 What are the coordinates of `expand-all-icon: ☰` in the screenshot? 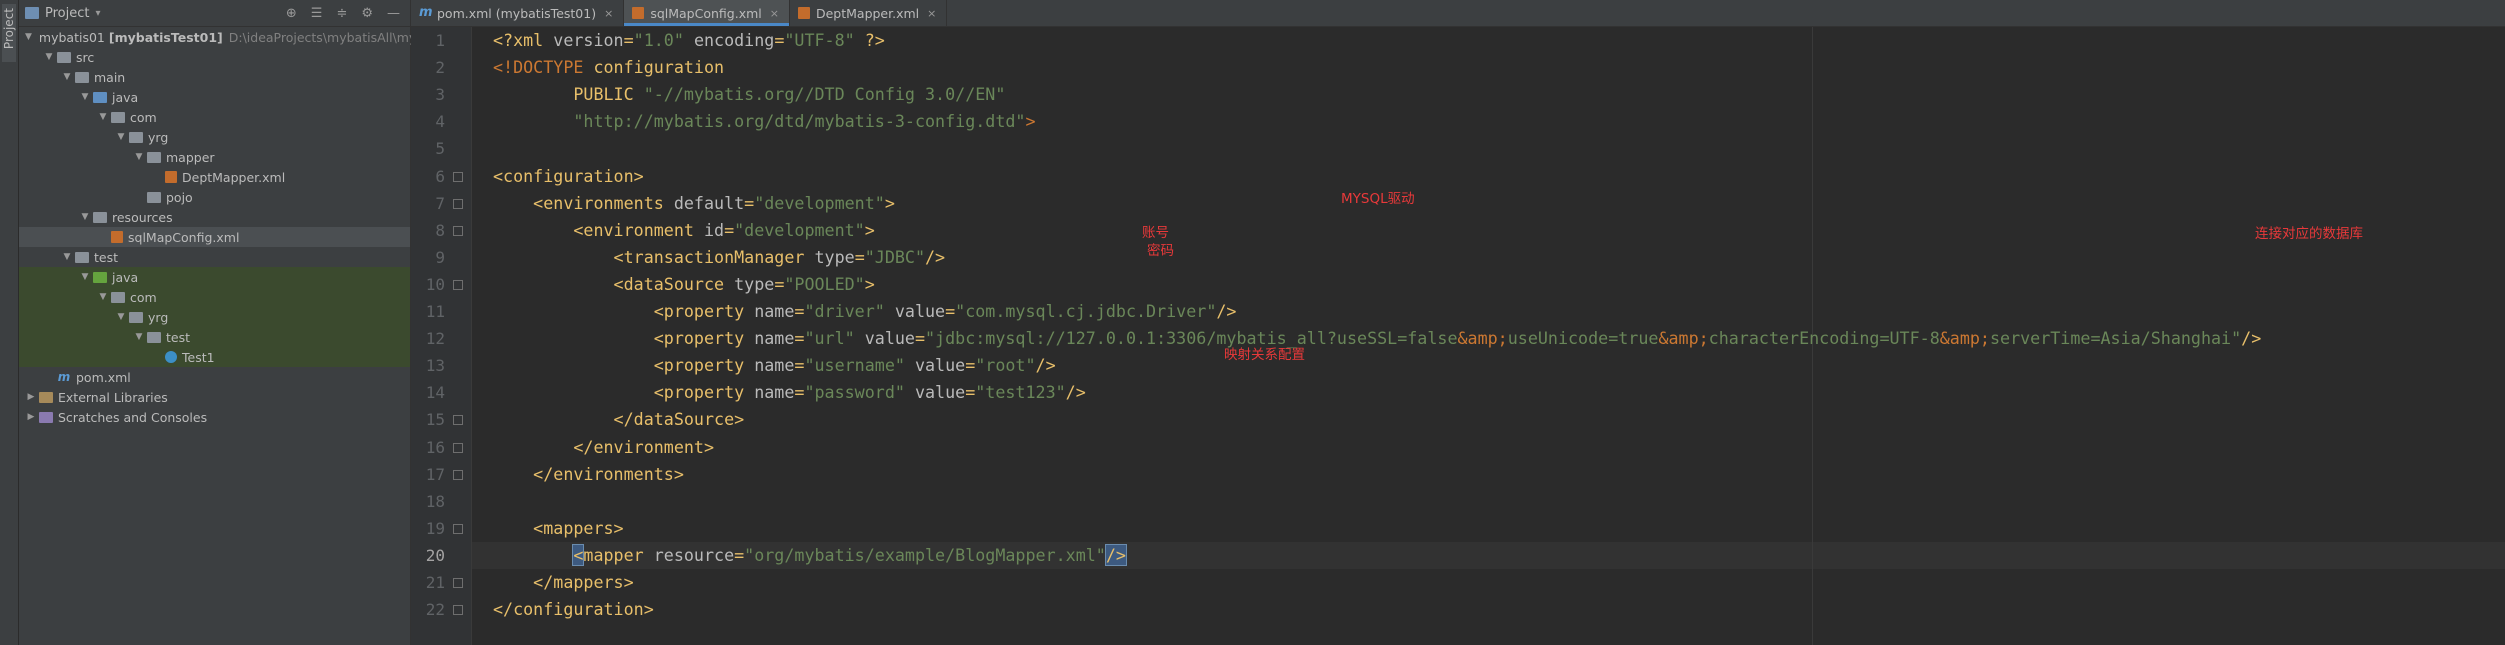 It's located at (317, 13).